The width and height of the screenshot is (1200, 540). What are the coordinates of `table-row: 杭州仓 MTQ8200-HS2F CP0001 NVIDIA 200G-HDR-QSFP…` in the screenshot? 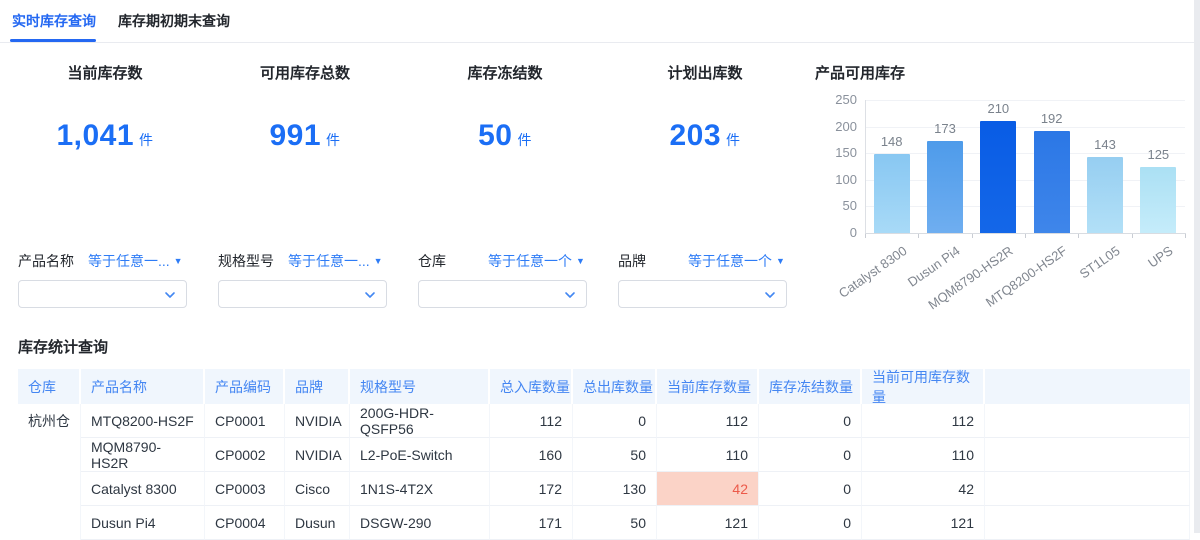 It's located at (604, 421).